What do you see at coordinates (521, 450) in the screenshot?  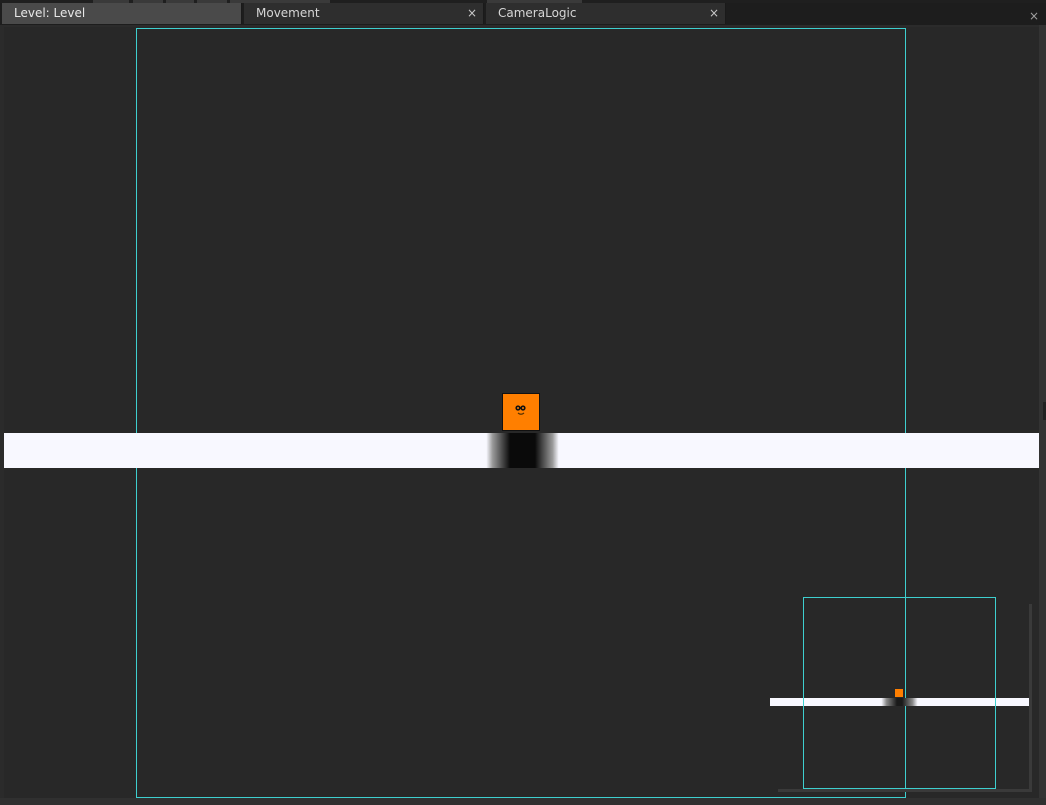 I see `floor-platform` at bounding box center [521, 450].